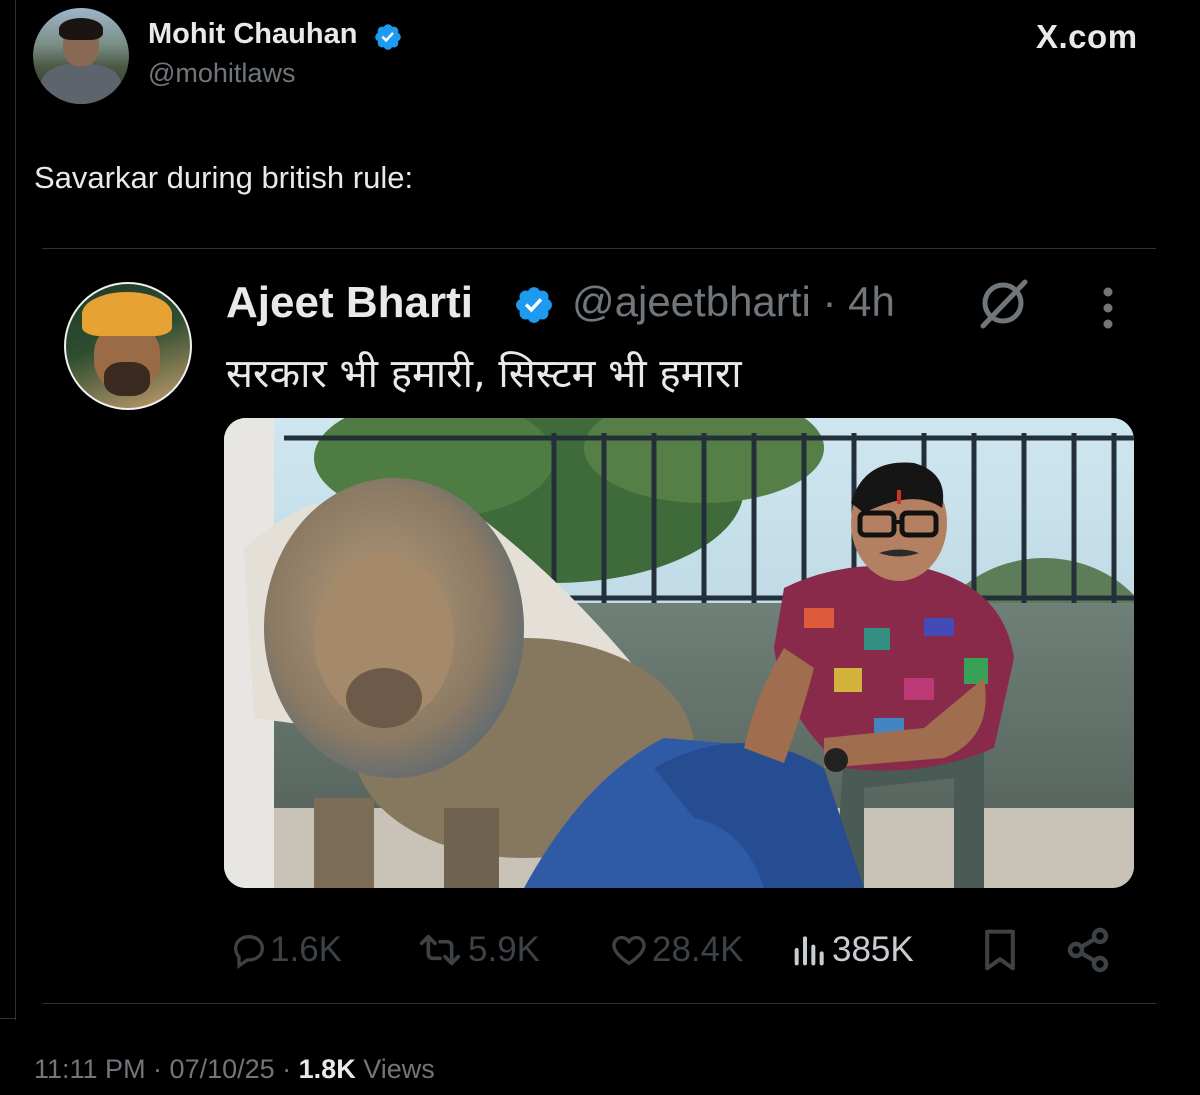 The height and width of the screenshot is (1095, 1200). What do you see at coordinates (484, 374) in the screenshot?
I see `quoted-tweet-text: सरकार भी हमारी, सिस्टम भी हमारा` at bounding box center [484, 374].